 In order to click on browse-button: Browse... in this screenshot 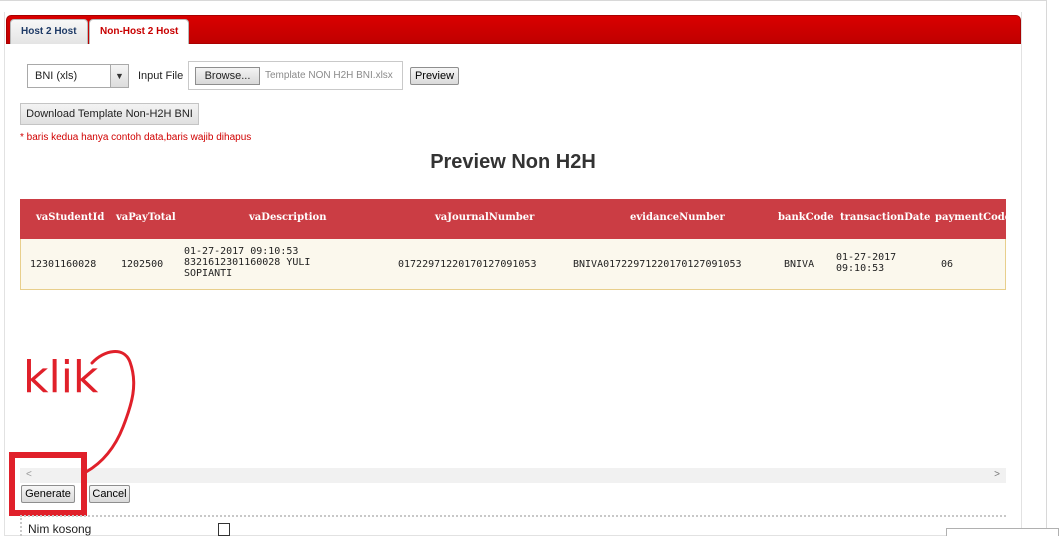, I will do `click(227, 76)`.